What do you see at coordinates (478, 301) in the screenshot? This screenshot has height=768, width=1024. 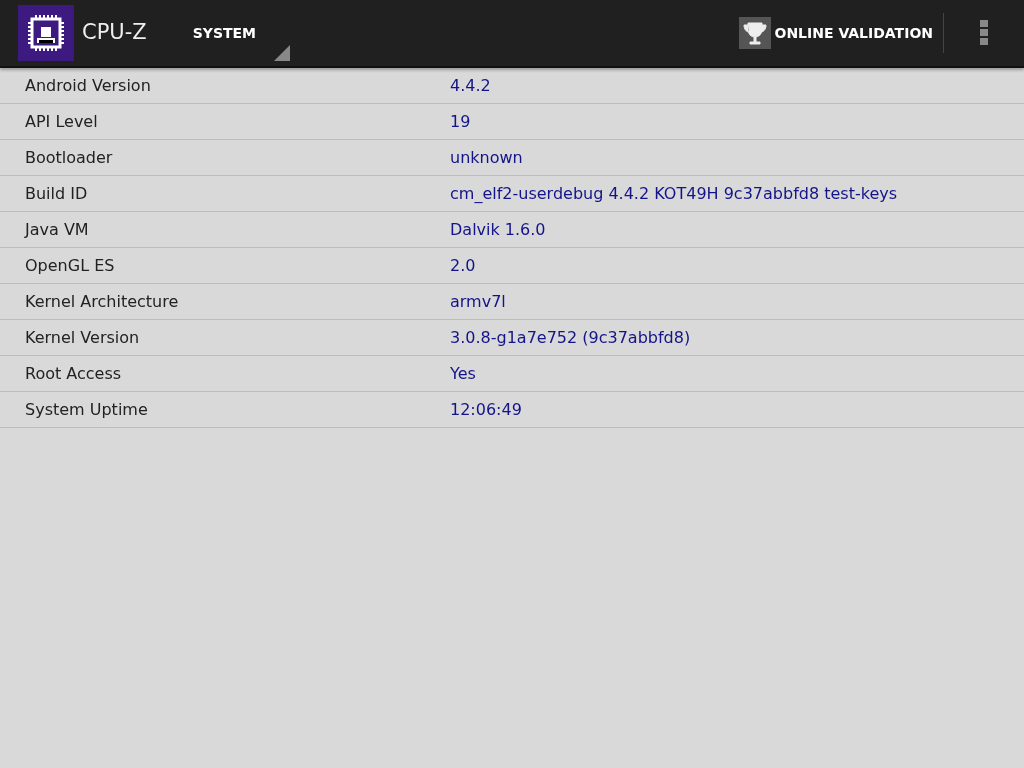 I see `property-value: armv7l` at bounding box center [478, 301].